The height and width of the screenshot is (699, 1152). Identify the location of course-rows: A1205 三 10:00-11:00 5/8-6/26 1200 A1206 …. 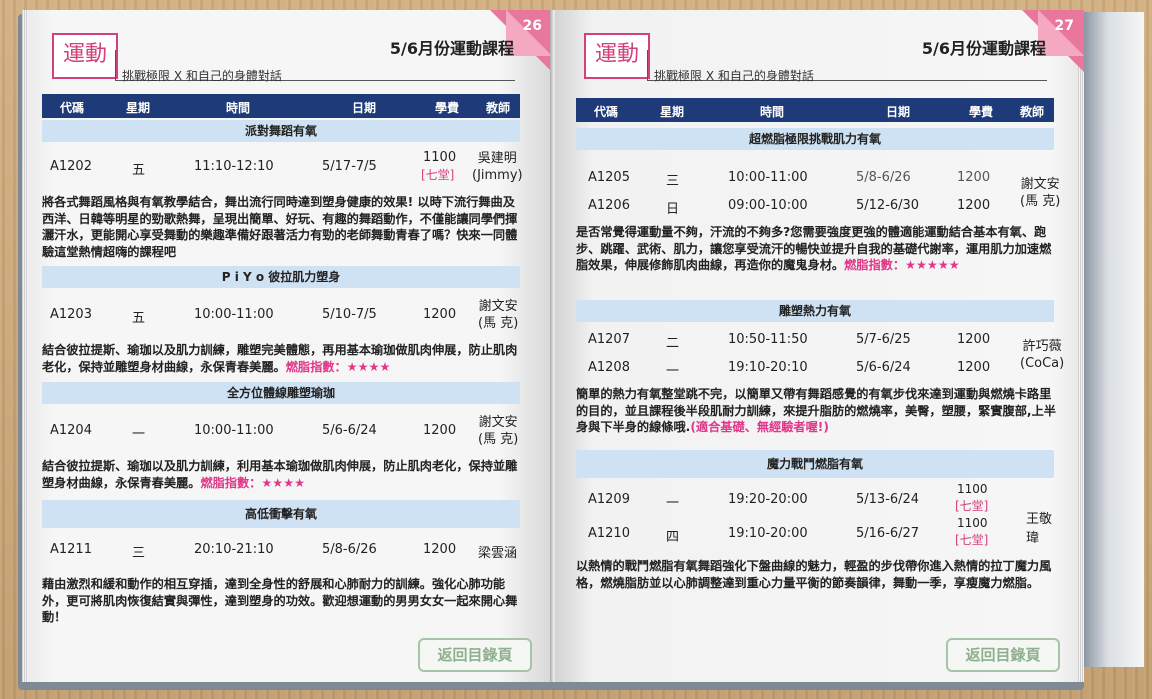
(818, 188).